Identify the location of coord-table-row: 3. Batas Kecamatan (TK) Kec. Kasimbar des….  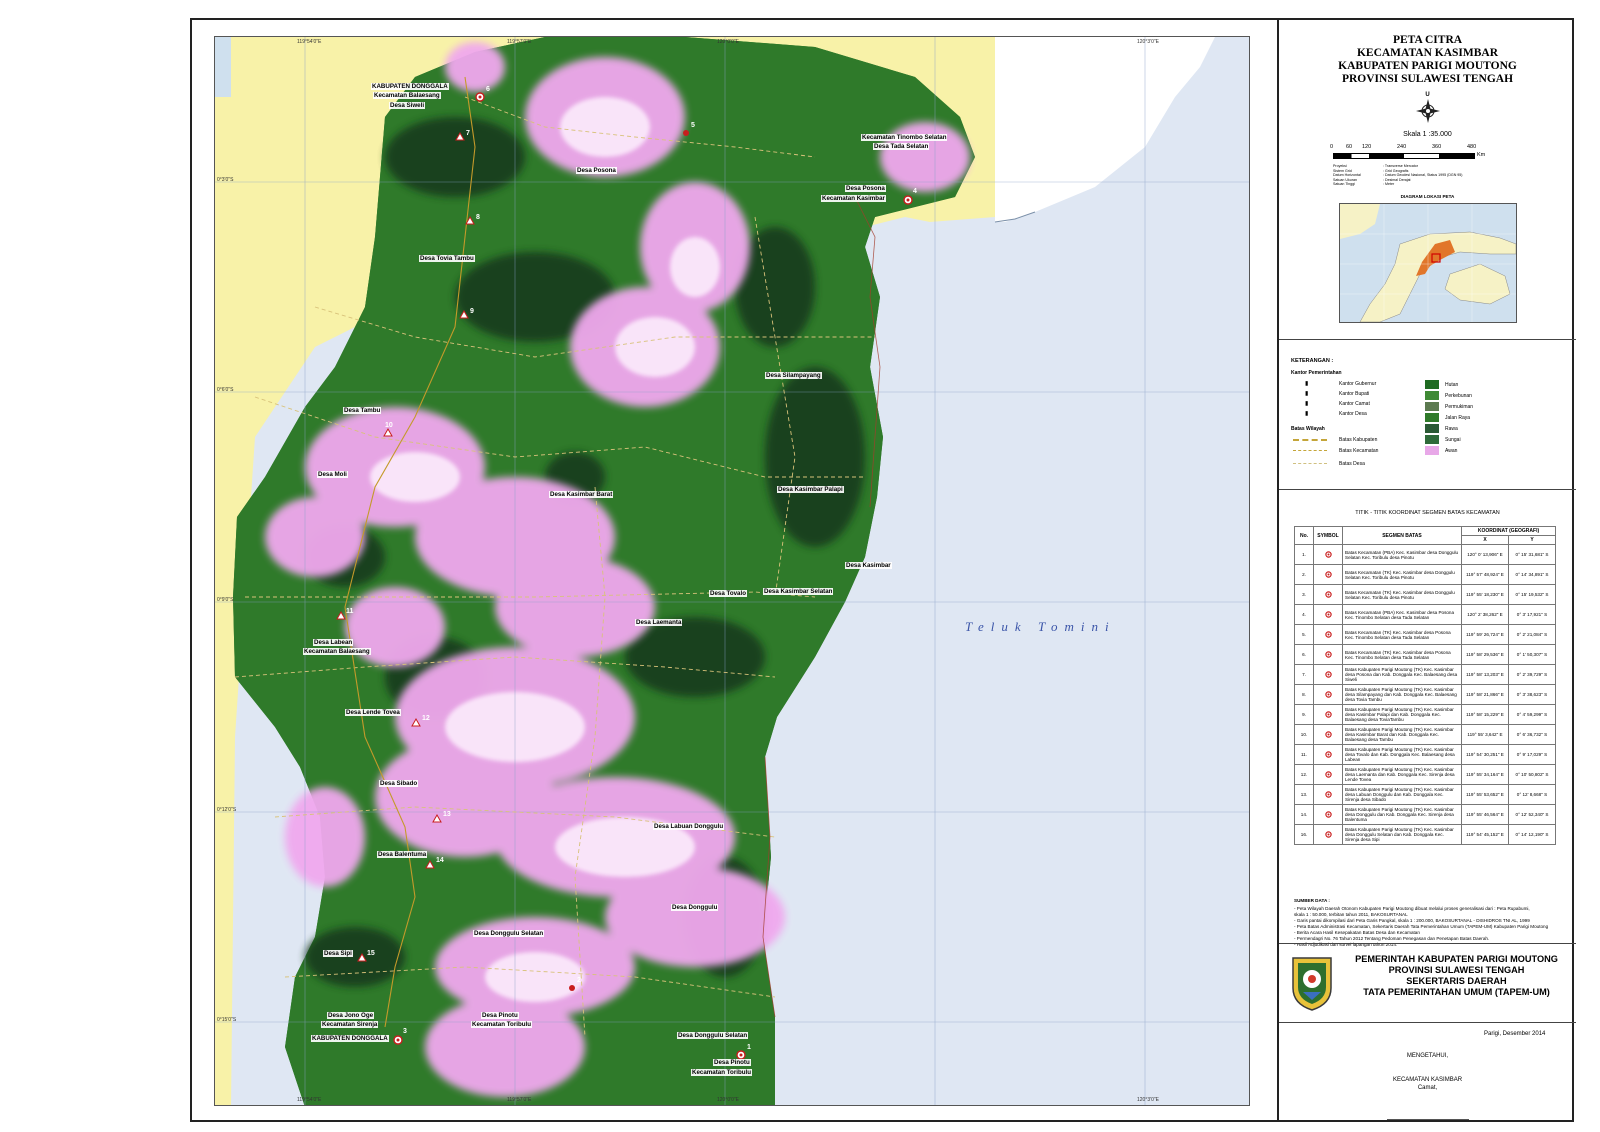
(1425, 594).